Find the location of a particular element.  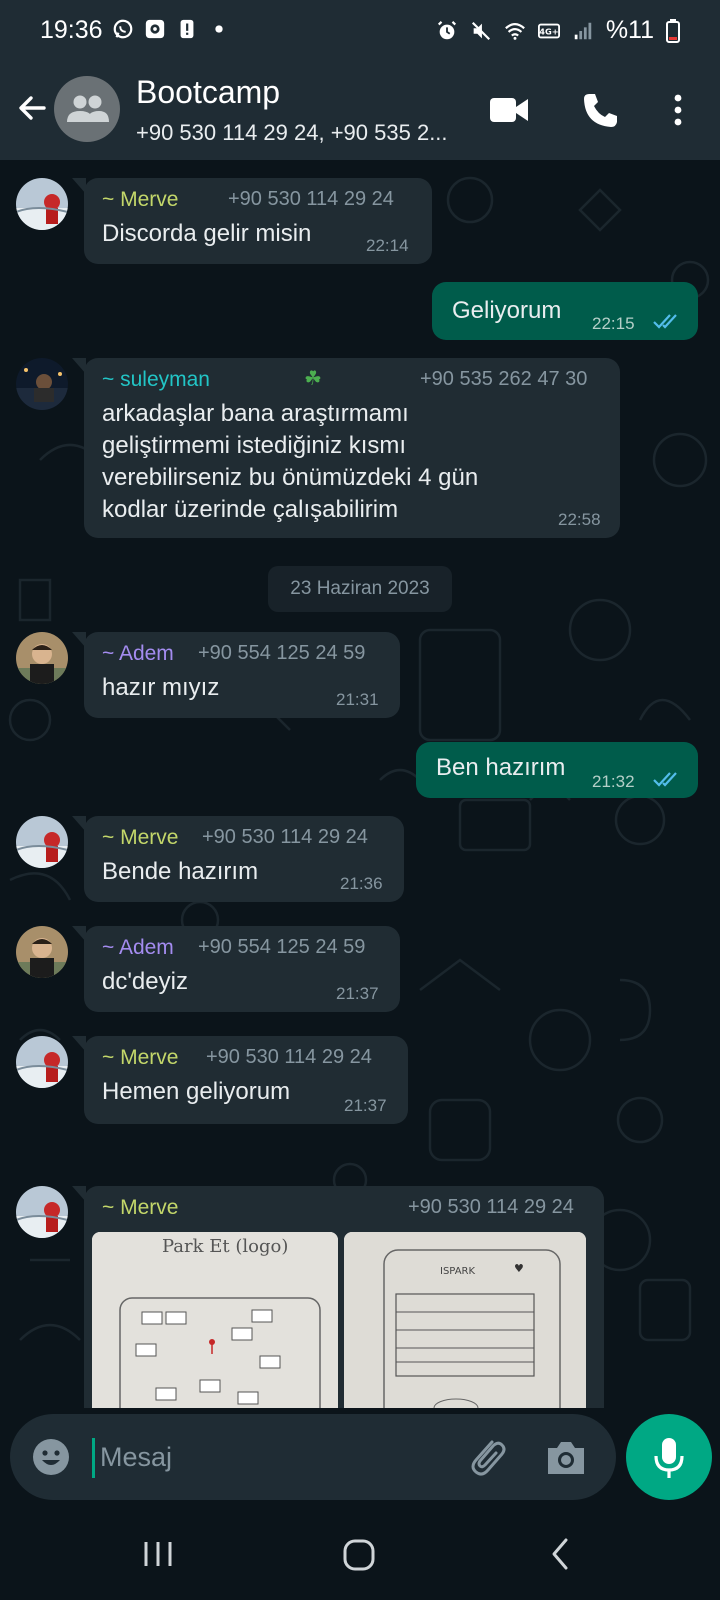

message-input is located at coordinates (270, 1457).